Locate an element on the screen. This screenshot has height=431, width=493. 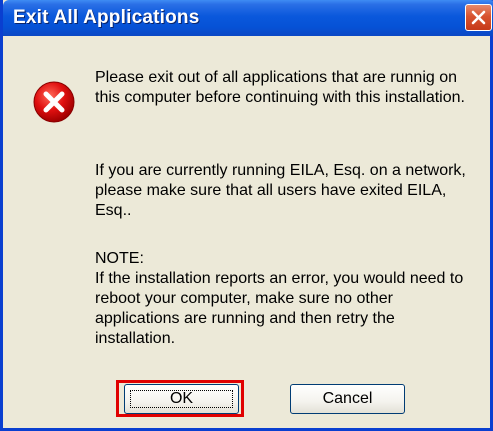
dialog-title: Exit All Applications is located at coordinates (106, 17).